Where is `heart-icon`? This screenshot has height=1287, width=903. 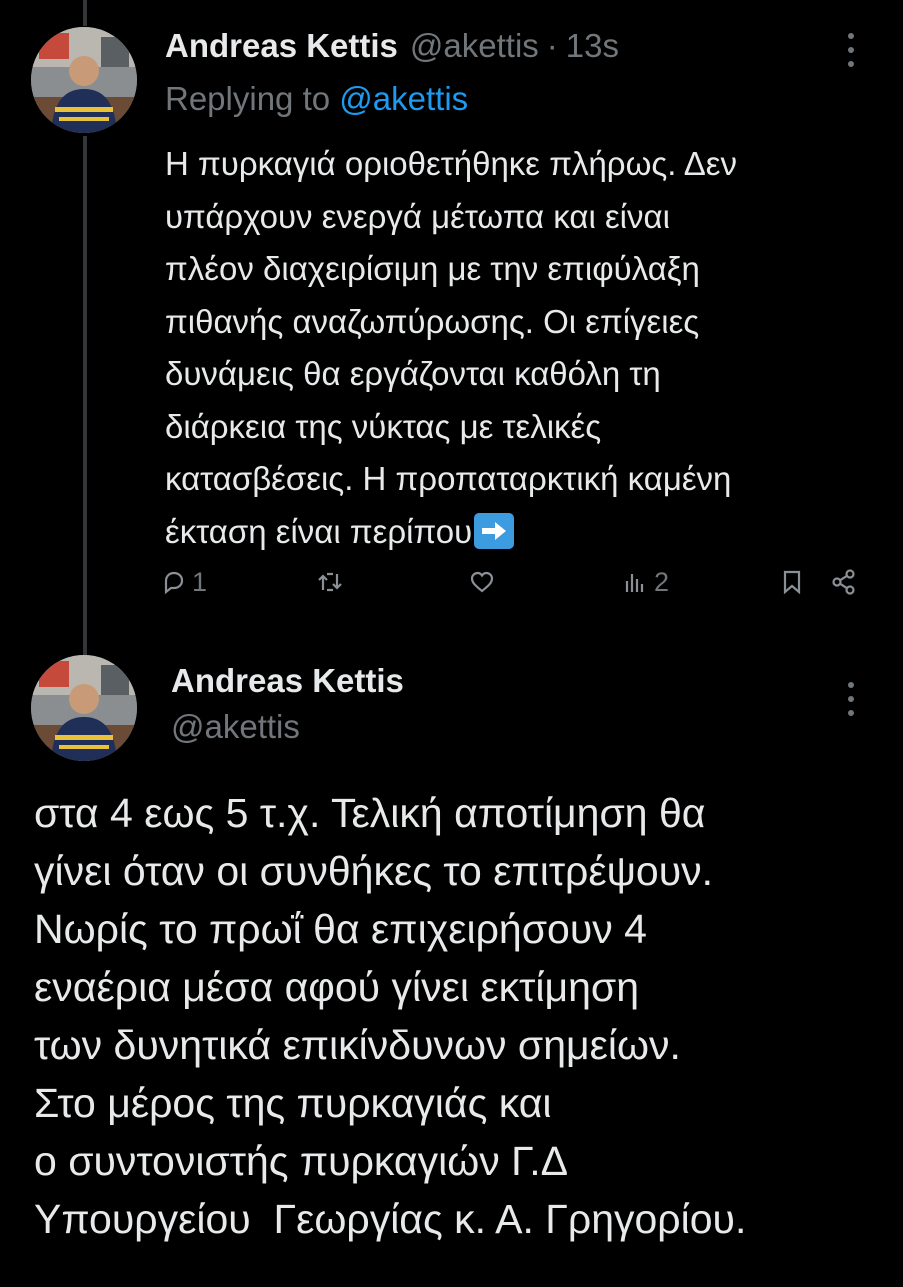 heart-icon is located at coordinates (482, 582).